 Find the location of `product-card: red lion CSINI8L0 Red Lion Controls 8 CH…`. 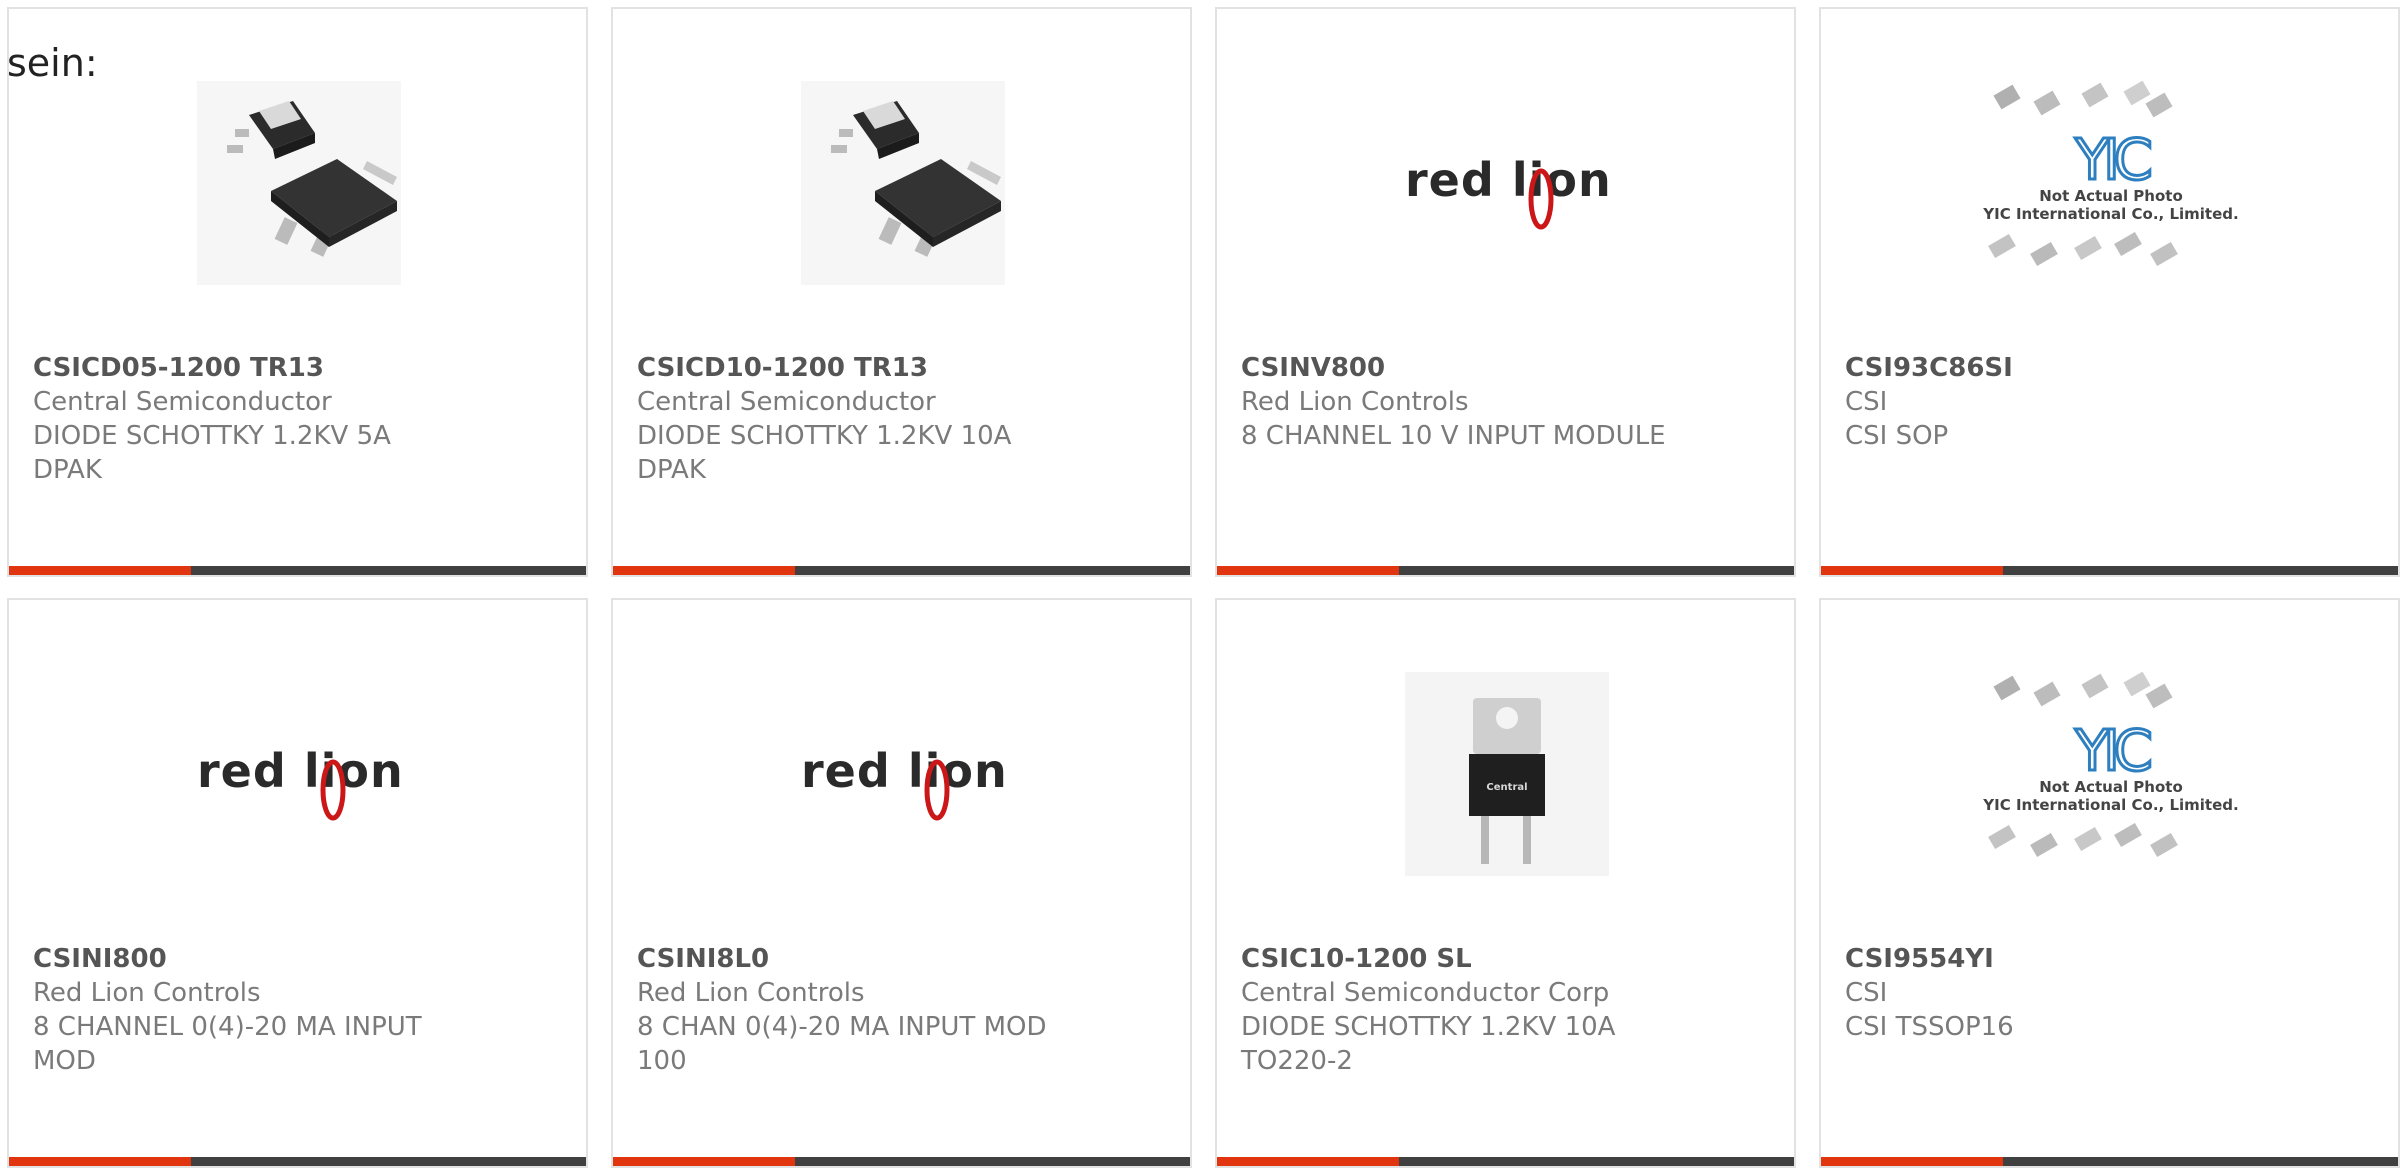

product-card: red lion CSINI8L0 Red Lion Controls 8 CH… is located at coordinates (901, 883).